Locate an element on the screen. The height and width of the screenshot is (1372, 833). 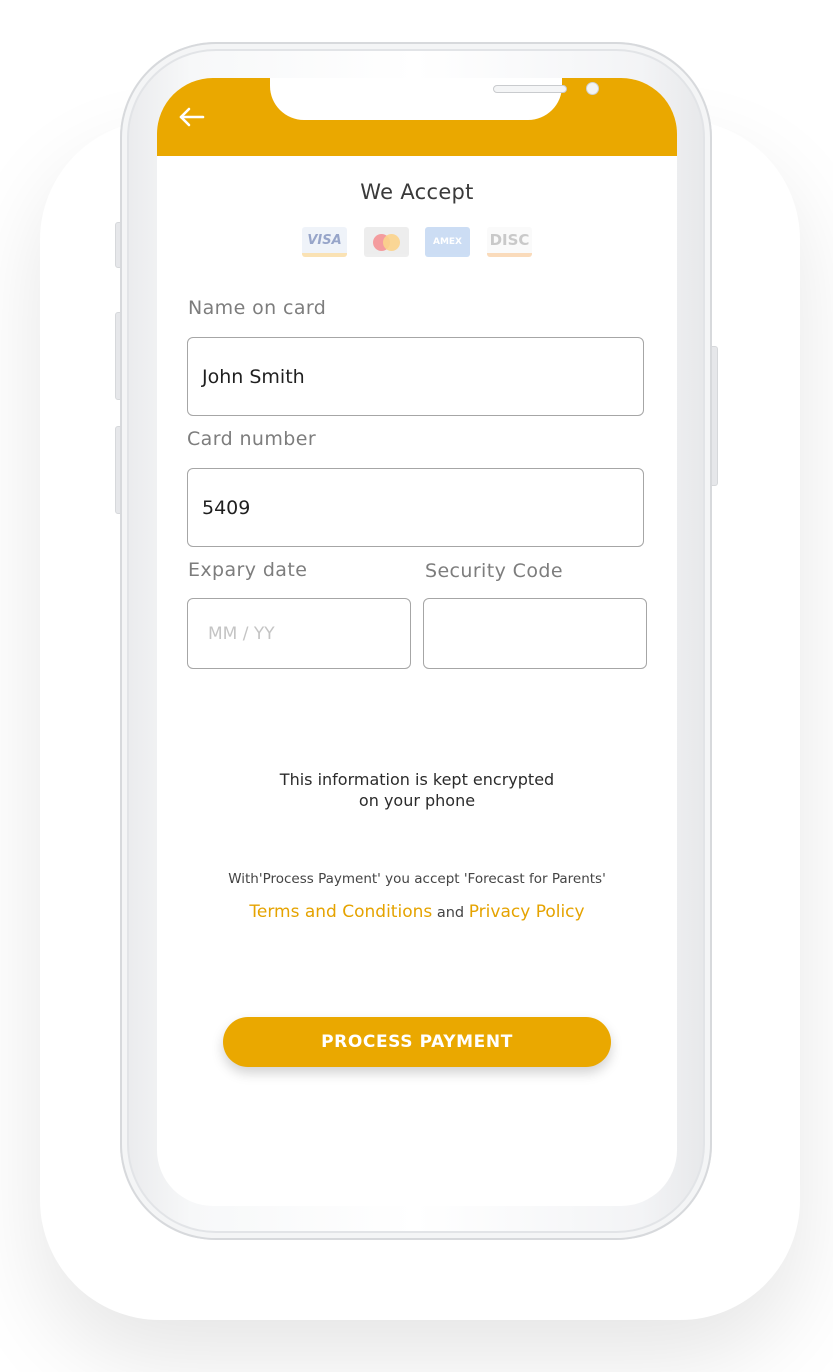
security-code-label: Security Code is located at coordinates (494, 571).